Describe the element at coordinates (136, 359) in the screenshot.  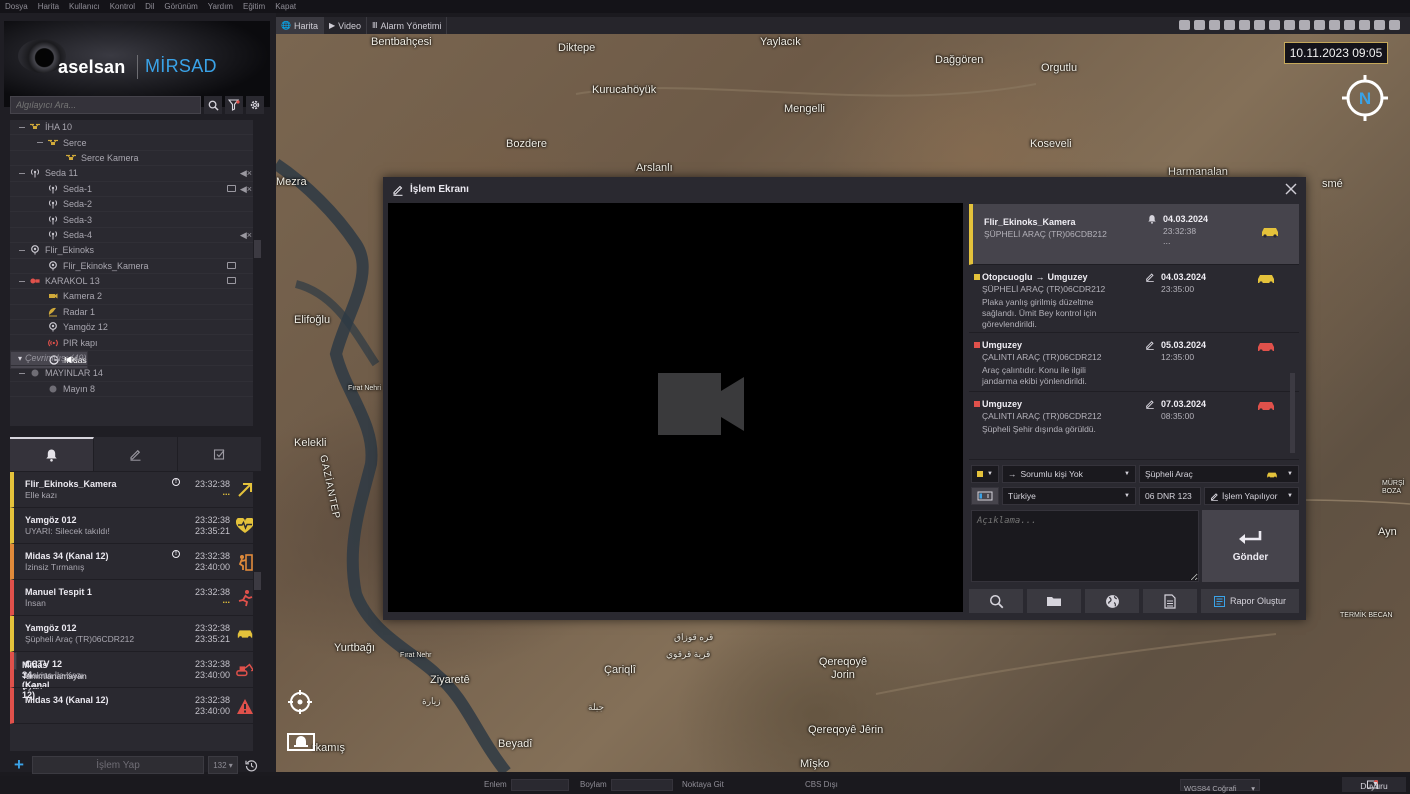
I see `tree-group-offline: ▾ Çevrimdışı (49)` at that location.